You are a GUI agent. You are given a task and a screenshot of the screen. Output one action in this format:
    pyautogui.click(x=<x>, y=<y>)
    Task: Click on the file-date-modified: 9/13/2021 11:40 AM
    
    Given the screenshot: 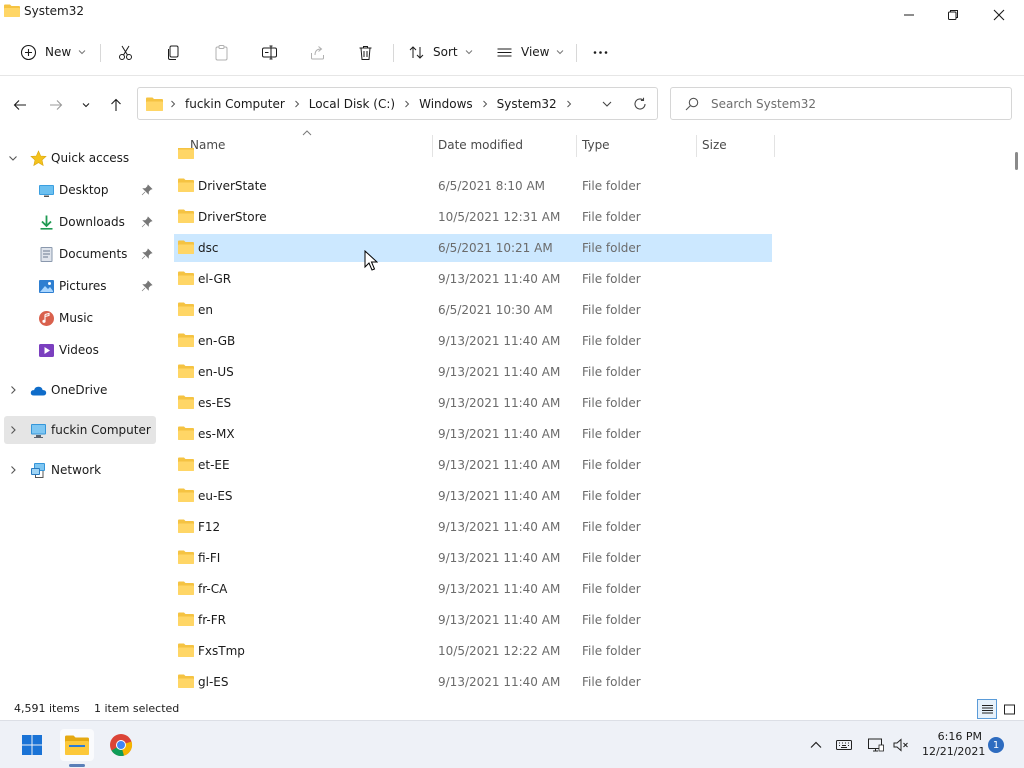 What is the action you would take?
    pyautogui.click(x=499, y=558)
    